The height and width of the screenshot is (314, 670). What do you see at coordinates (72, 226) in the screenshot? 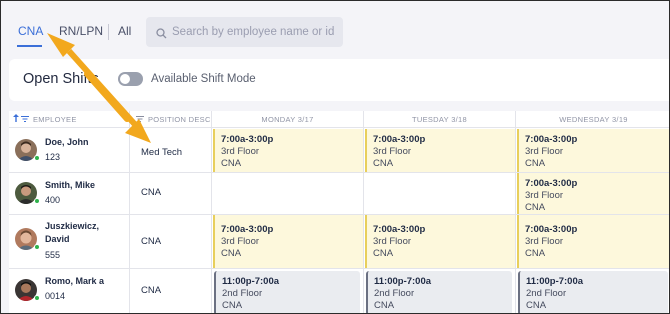
I see `employee-name: Juszkiewicz,` at bounding box center [72, 226].